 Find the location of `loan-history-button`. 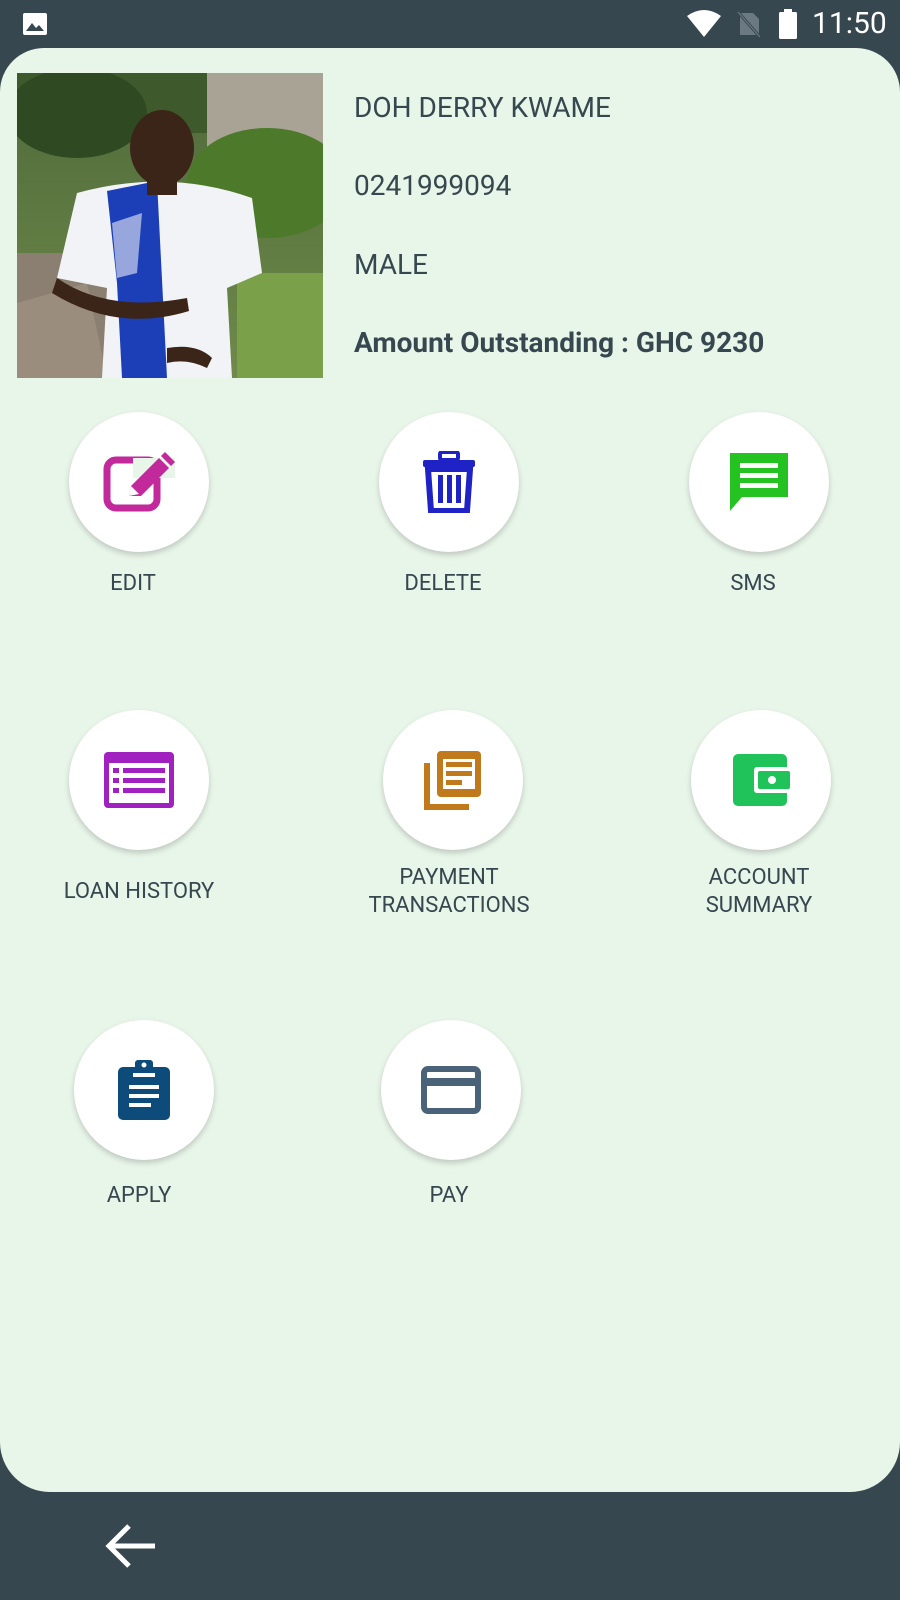

loan-history-button is located at coordinates (139, 780).